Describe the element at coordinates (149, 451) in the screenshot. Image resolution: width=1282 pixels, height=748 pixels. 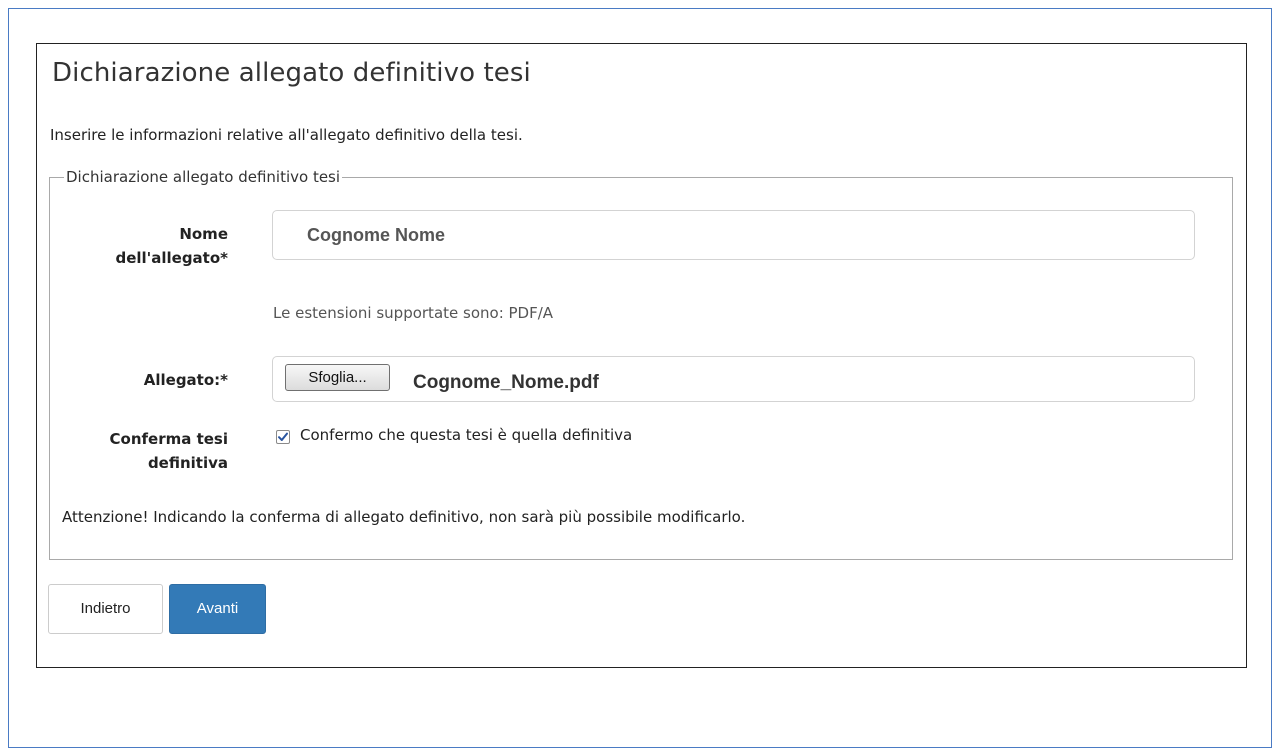
I see `conferma-tesi-label: Conferma tesi definitiva` at that location.